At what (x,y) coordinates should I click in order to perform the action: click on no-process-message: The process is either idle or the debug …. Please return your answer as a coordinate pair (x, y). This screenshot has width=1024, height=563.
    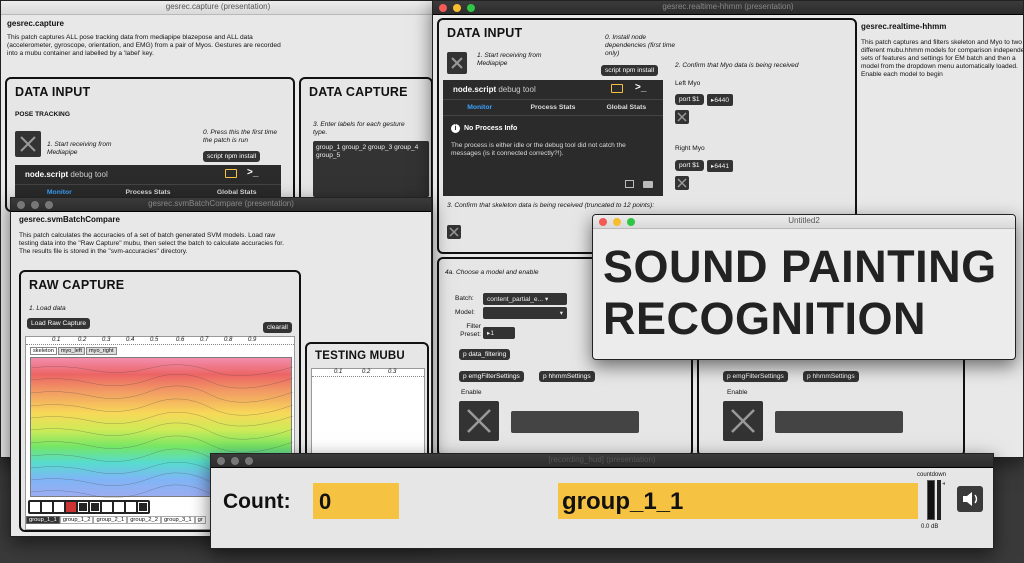
    Looking at the image, I should click on (538, 149).